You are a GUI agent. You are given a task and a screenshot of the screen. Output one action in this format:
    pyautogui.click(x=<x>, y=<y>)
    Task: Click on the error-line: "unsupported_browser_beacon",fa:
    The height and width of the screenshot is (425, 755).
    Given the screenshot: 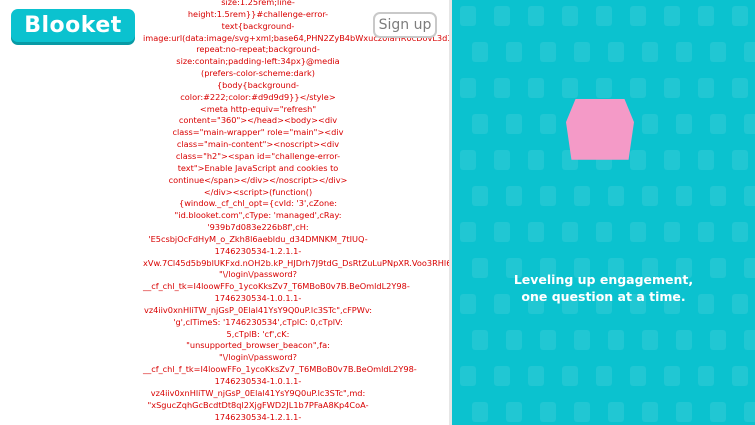 What is the action you would take?
    pyautogui.click(x=258, y=345)
    